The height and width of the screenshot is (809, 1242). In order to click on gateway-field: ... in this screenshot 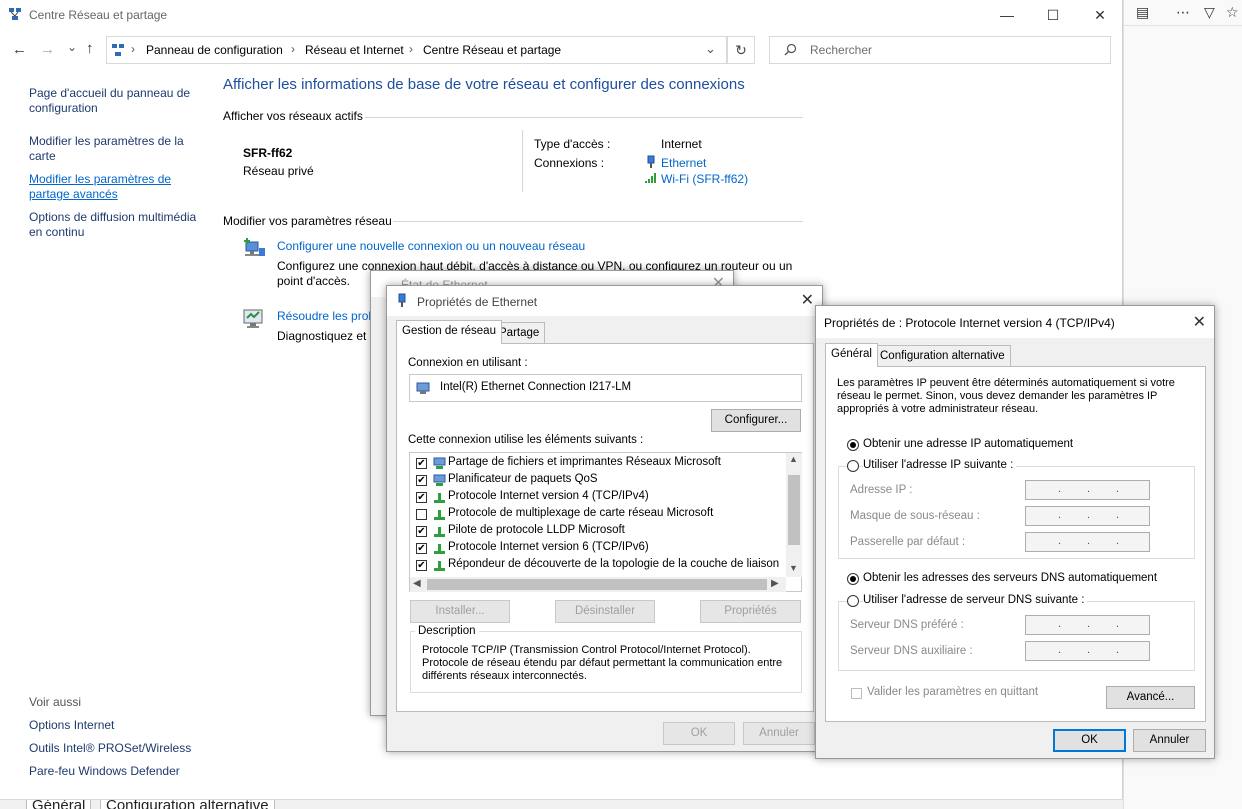, I will do `click(1087, 542)`.